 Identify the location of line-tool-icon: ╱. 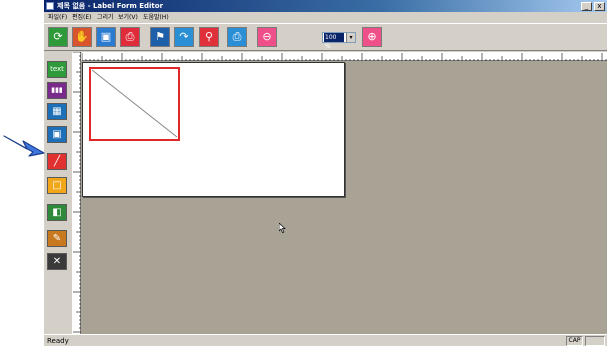
(57, 161).